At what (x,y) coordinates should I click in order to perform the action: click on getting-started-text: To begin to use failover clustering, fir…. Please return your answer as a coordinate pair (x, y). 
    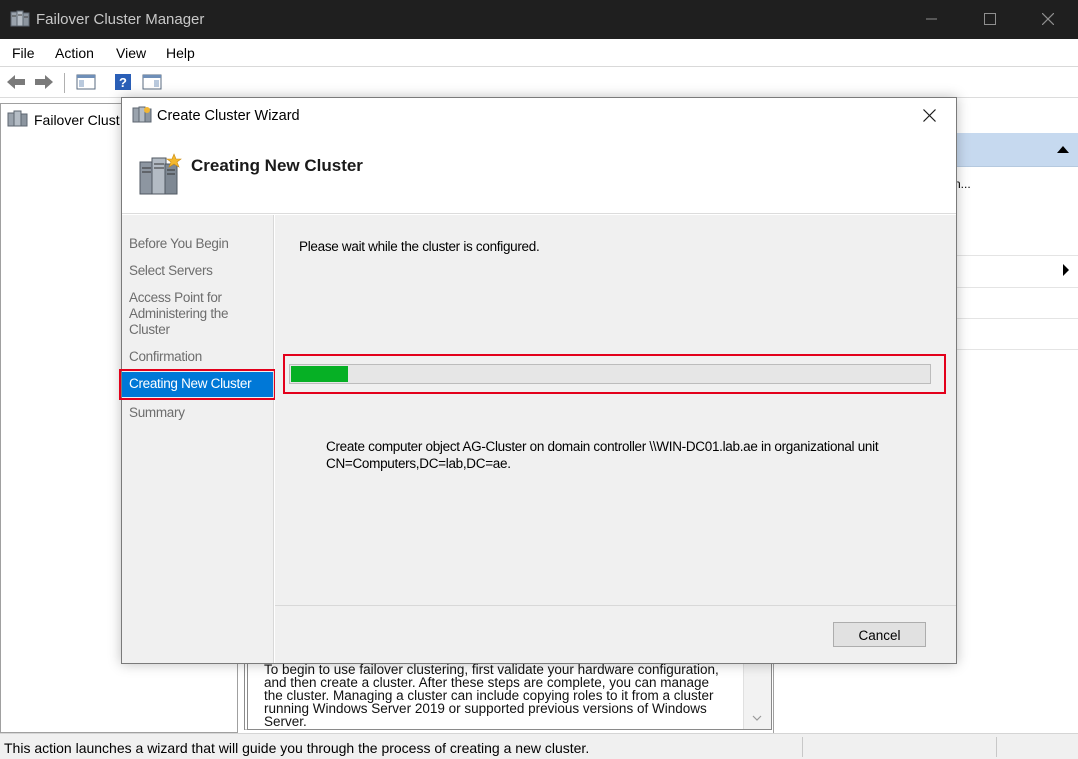
    Looking at the image, I should click on (491, 695).